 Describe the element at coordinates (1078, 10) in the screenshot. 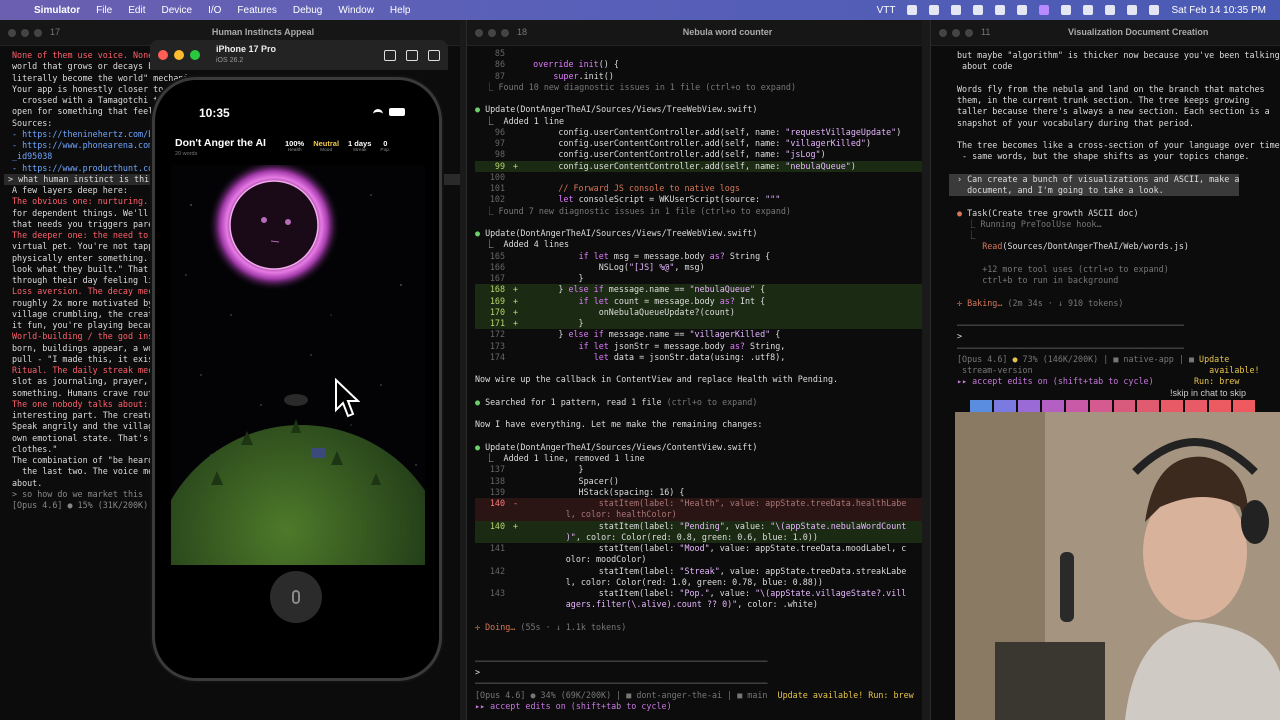

I see `menu-extras: VTT Sat Feb 14 10:35 PM` at that location.